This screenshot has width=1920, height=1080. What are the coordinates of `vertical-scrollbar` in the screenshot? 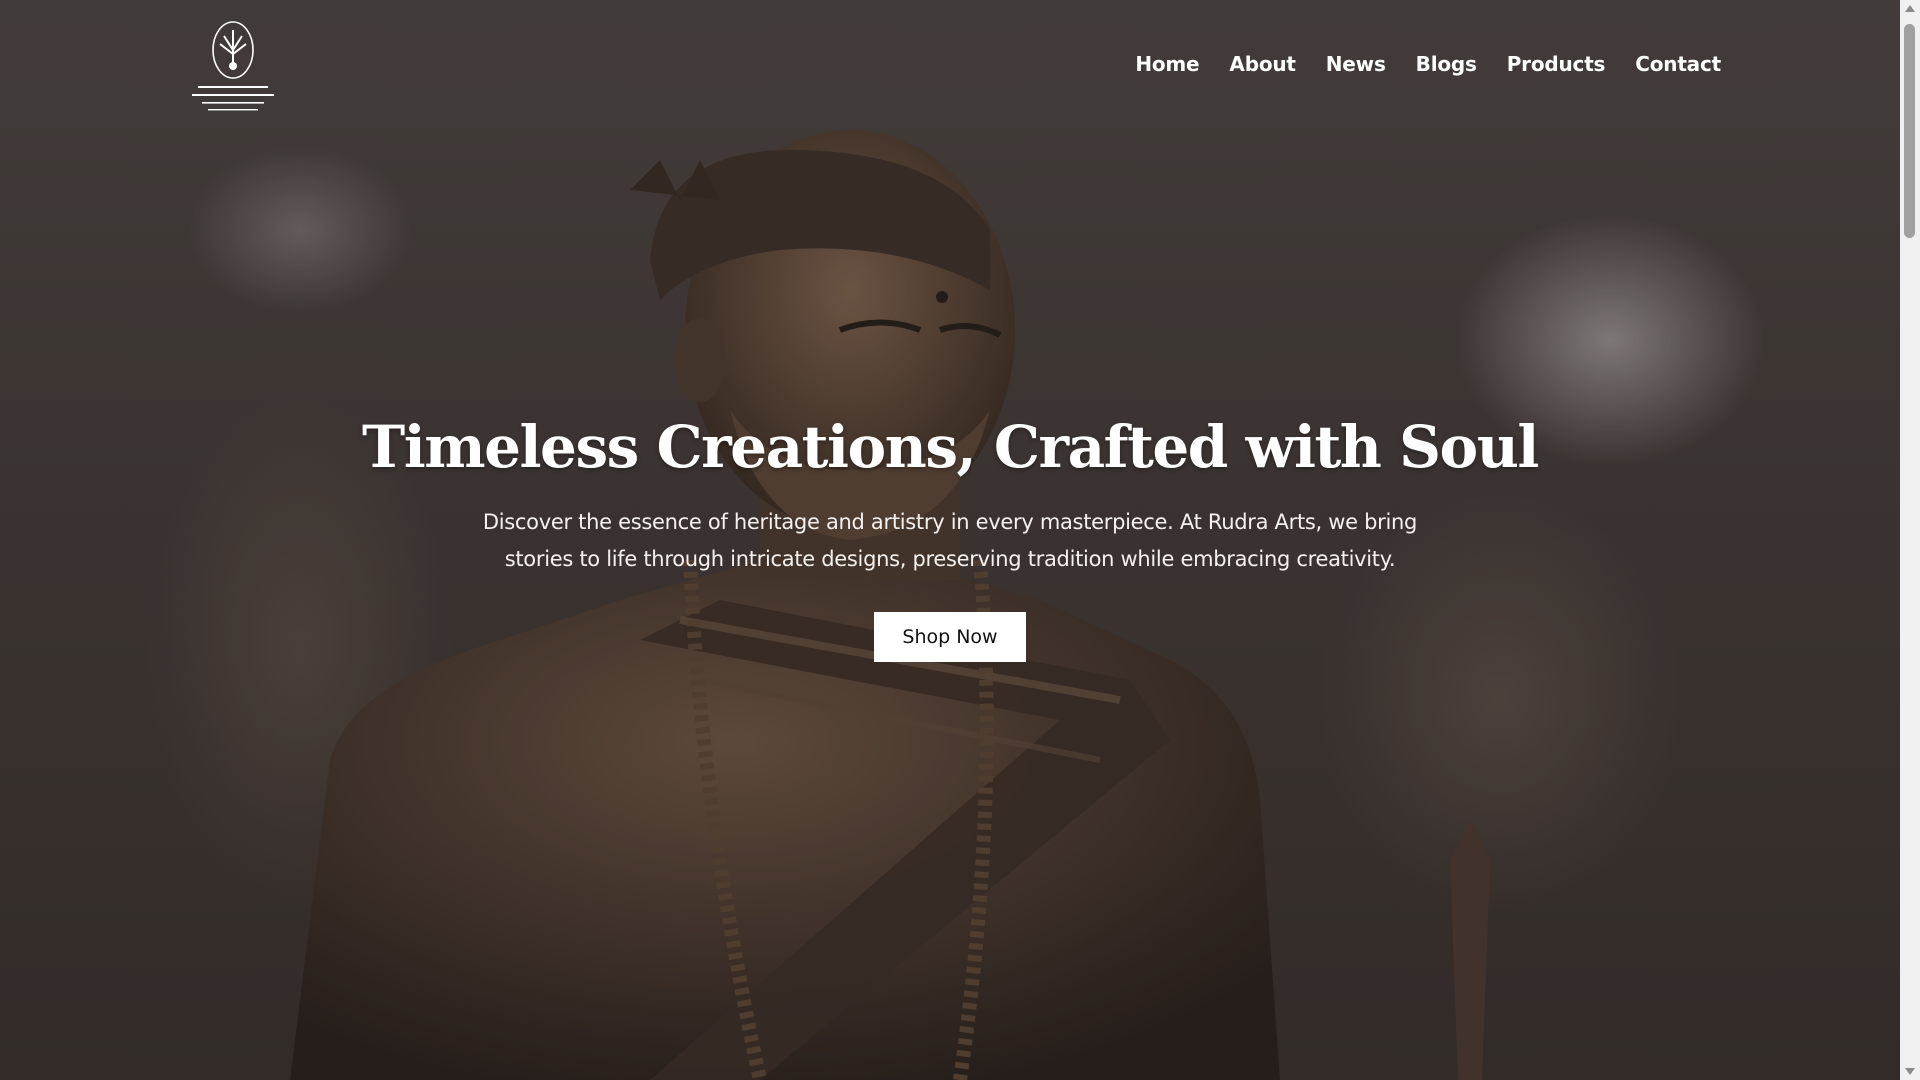 It's located at (1910, 540).